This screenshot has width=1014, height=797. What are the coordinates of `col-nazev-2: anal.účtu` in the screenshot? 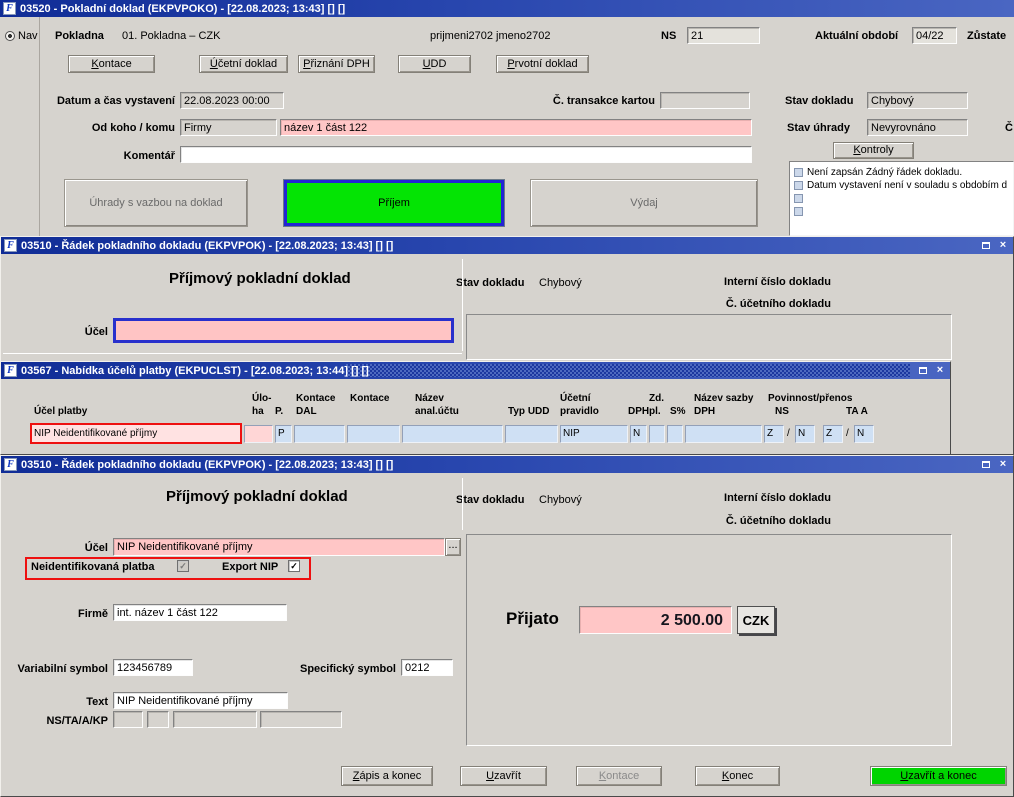 It's located at (437, 411).